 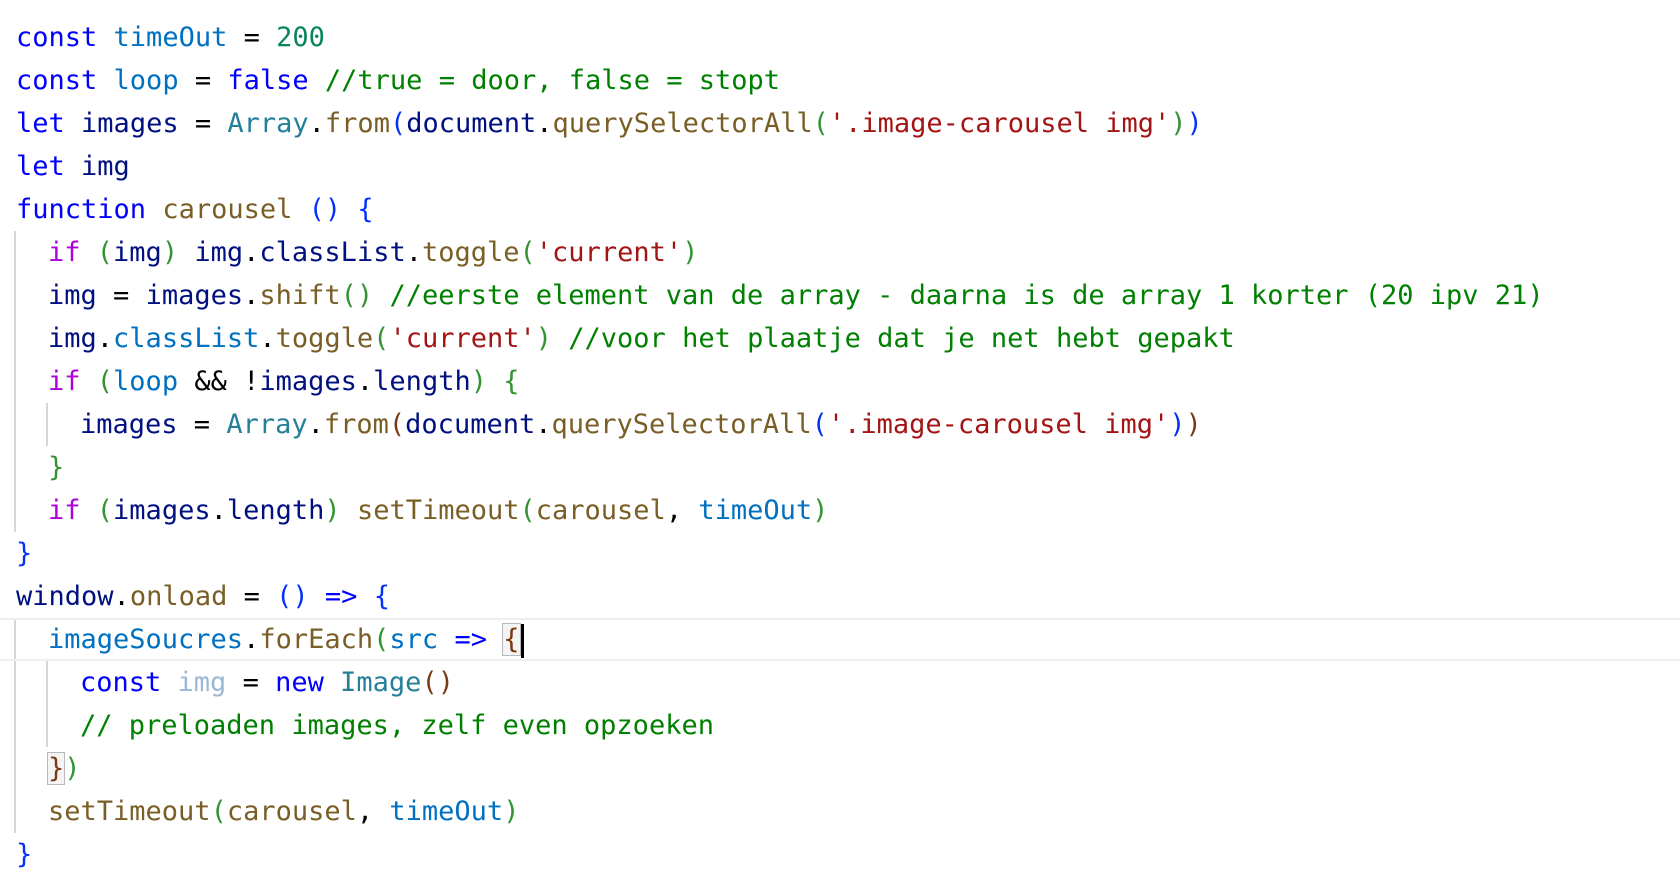 What do you see at coordinates (356, 424) in the screenshot?
I see `code-token: from` at bounding box center [356, 424].